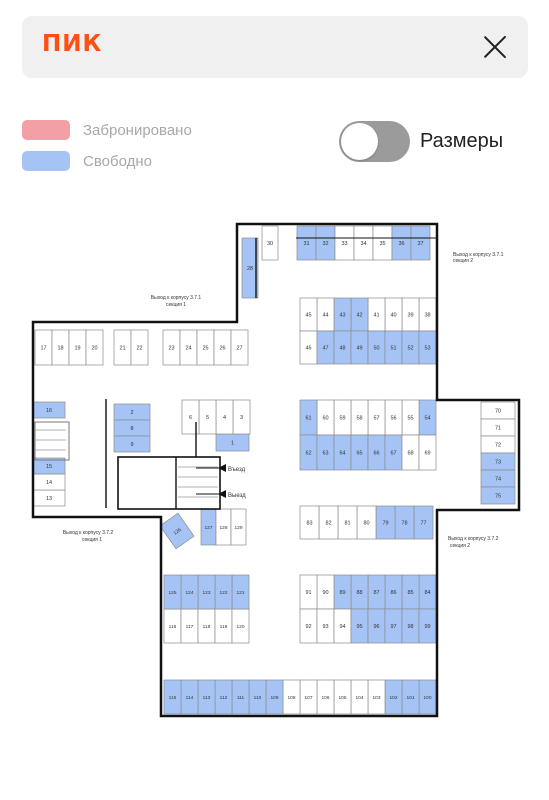 The height and width of the screenshot is (800, 549). Describe the element at coordinates (359, 626) in the screenshot. I see `parking-spot-95: 95` at that location.